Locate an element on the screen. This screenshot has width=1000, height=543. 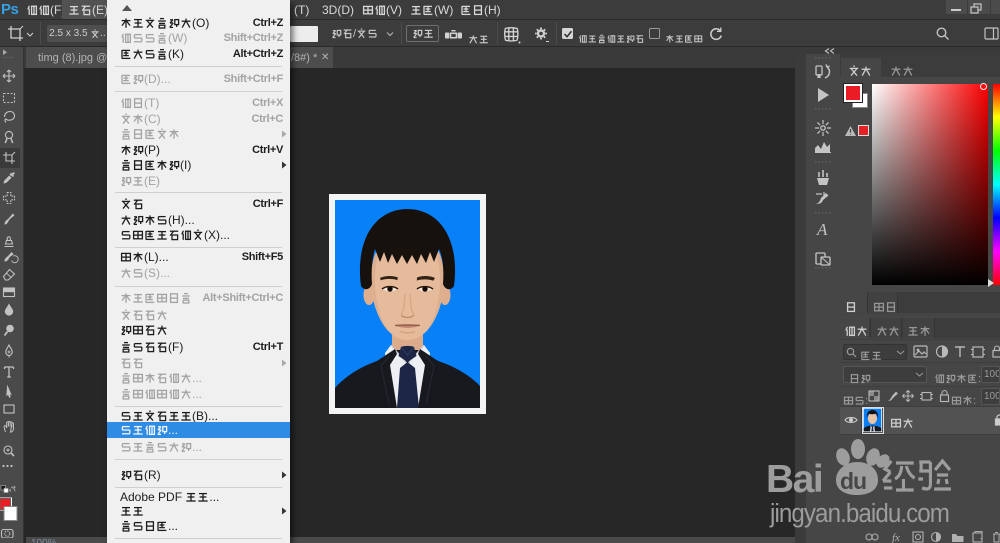
svg-text: A is located at coordinates (822, 229).